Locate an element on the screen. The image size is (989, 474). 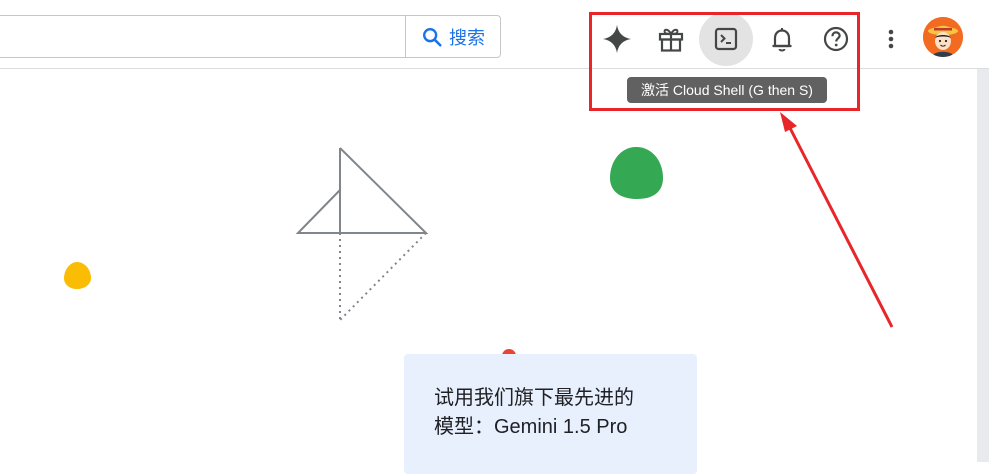
avatar is located at coordinates (943, 37).